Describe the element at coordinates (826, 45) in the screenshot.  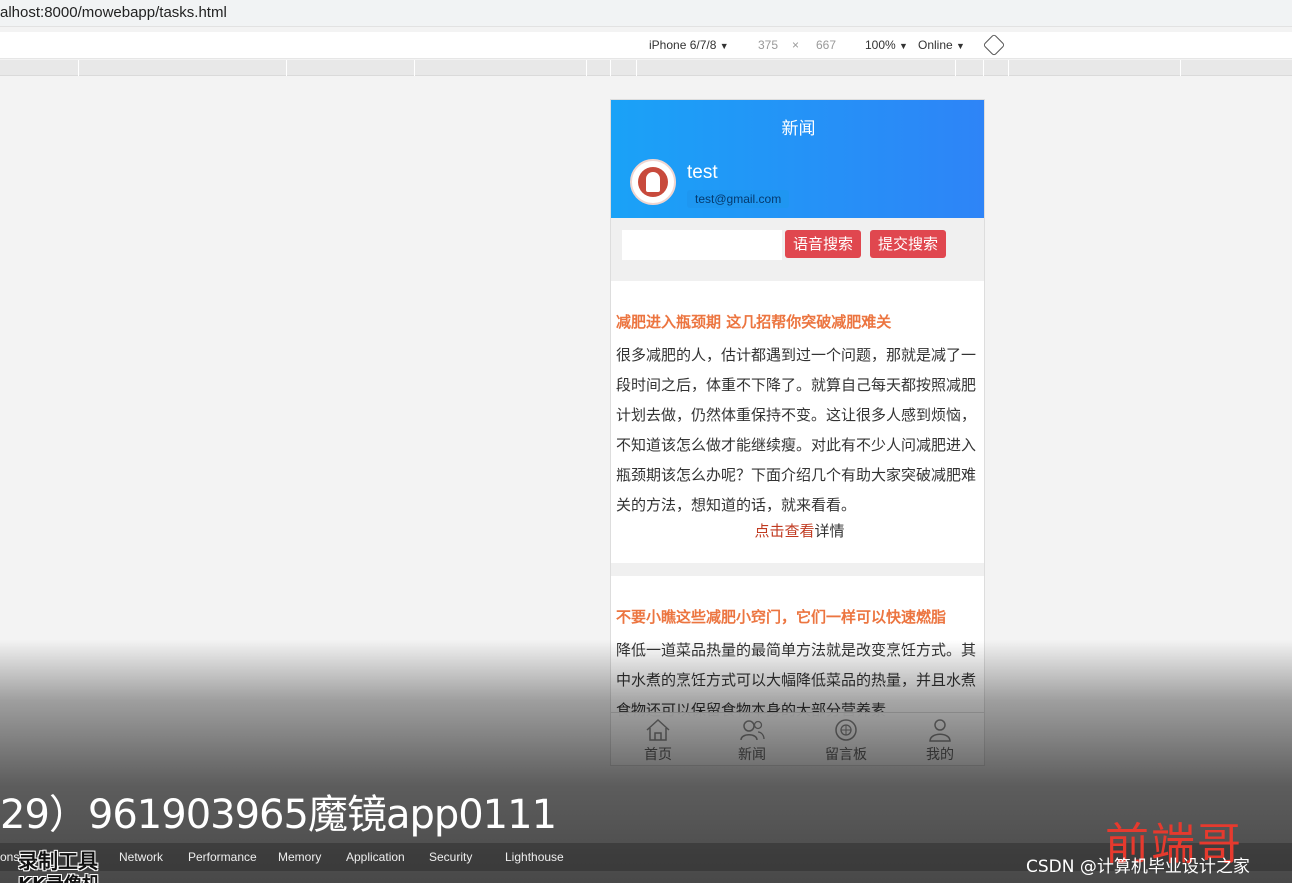
I see `height-input: 667` at that location.